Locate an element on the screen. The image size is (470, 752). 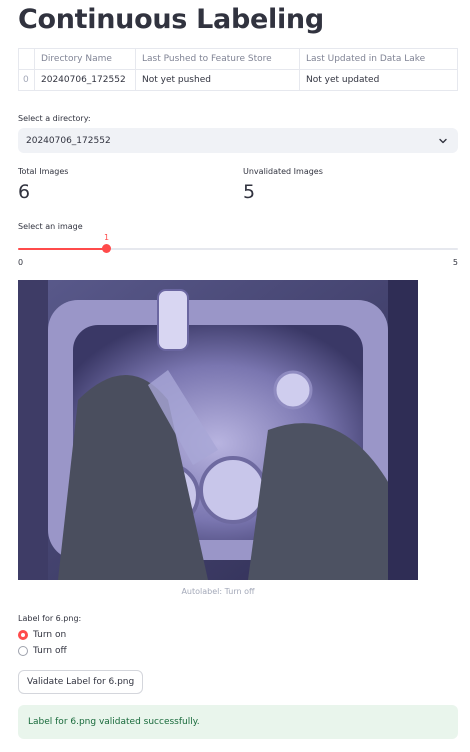
page-title: Continuous Labeling is located at coordinates (171, 19).